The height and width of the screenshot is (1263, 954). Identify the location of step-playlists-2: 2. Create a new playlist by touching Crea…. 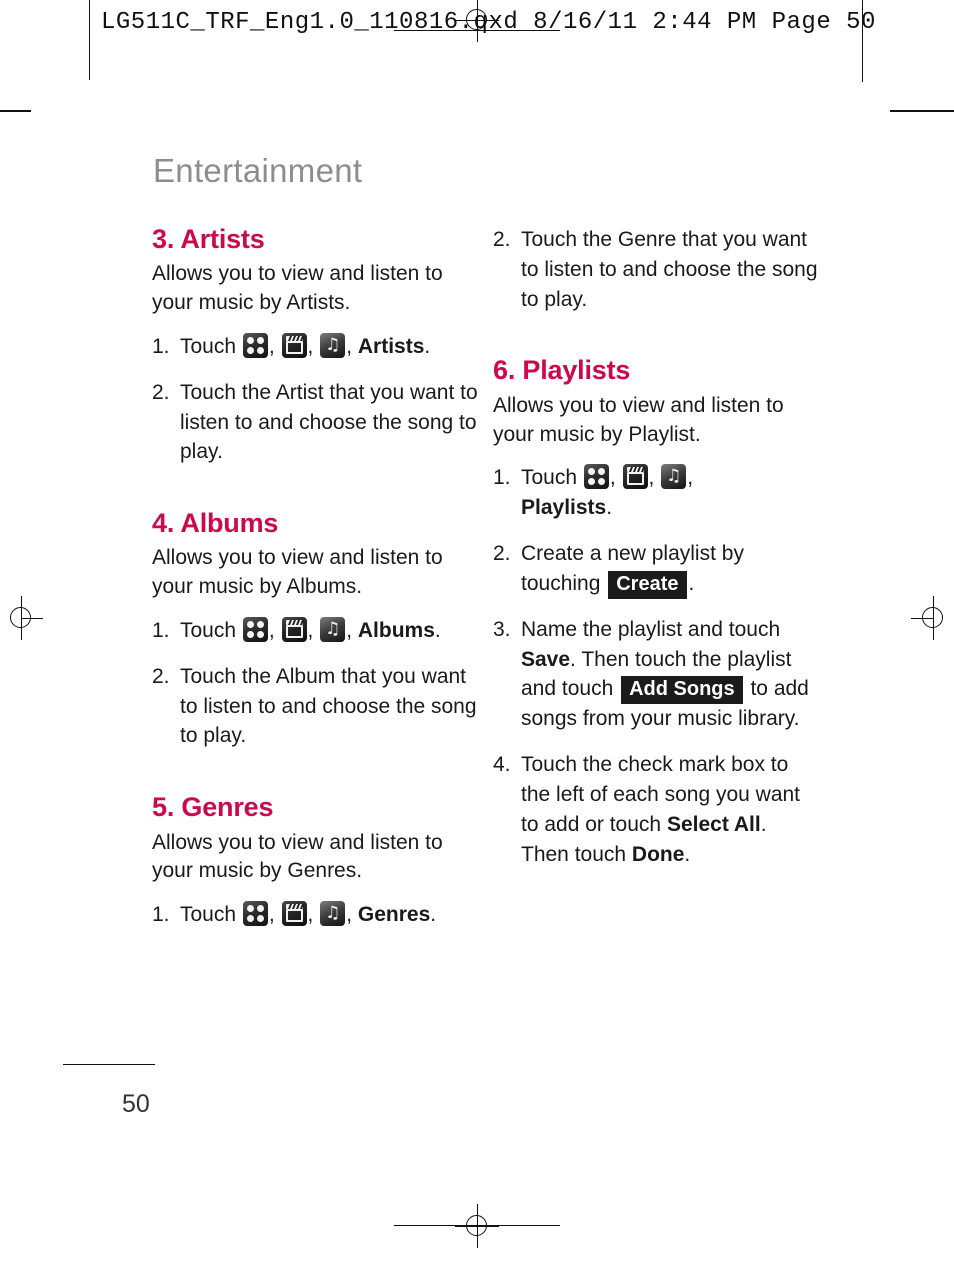
(656, 569).